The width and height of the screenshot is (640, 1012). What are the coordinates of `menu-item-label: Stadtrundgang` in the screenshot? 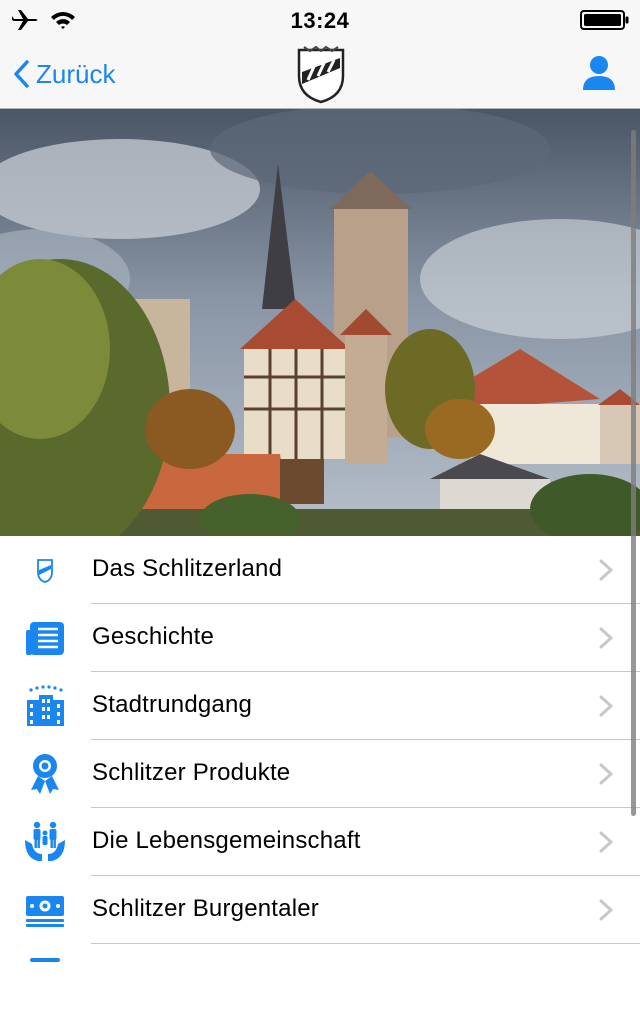 It's located at (172, 704).